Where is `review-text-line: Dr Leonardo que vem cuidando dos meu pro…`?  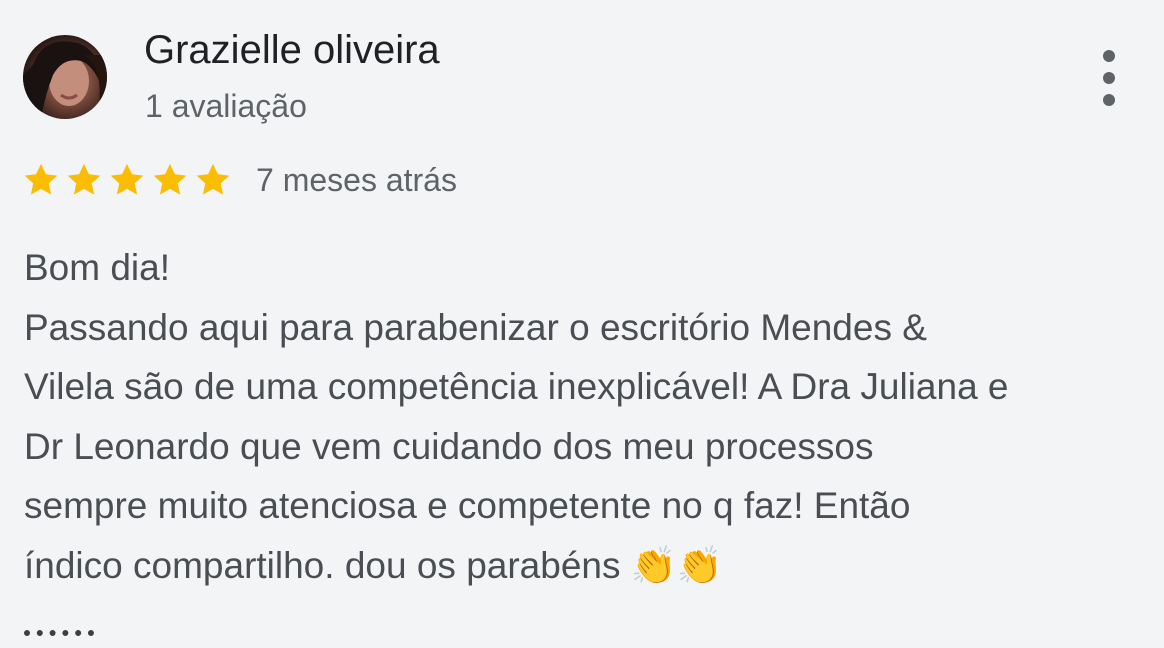 review-text-line: Dr Leonardo que vem cuidando dos meu pro… is located at coordinates (449, 446).